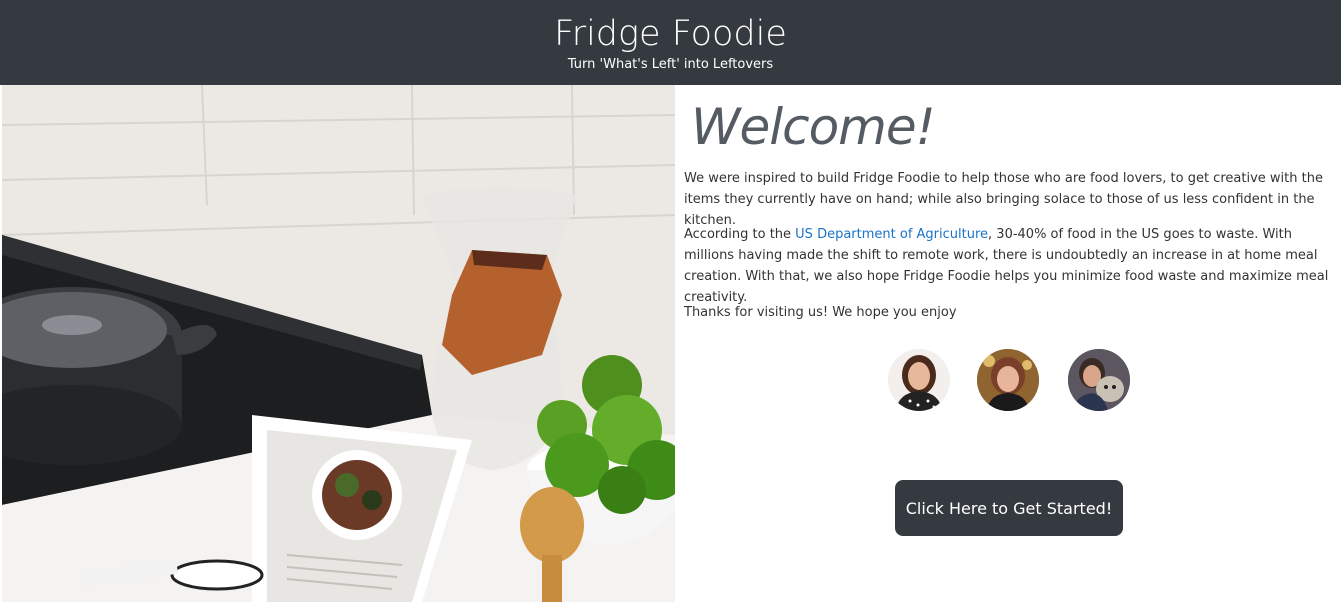 The image size is (1341, 602). I want to click on welcome-heading: Welcome!, so click(813, 127).